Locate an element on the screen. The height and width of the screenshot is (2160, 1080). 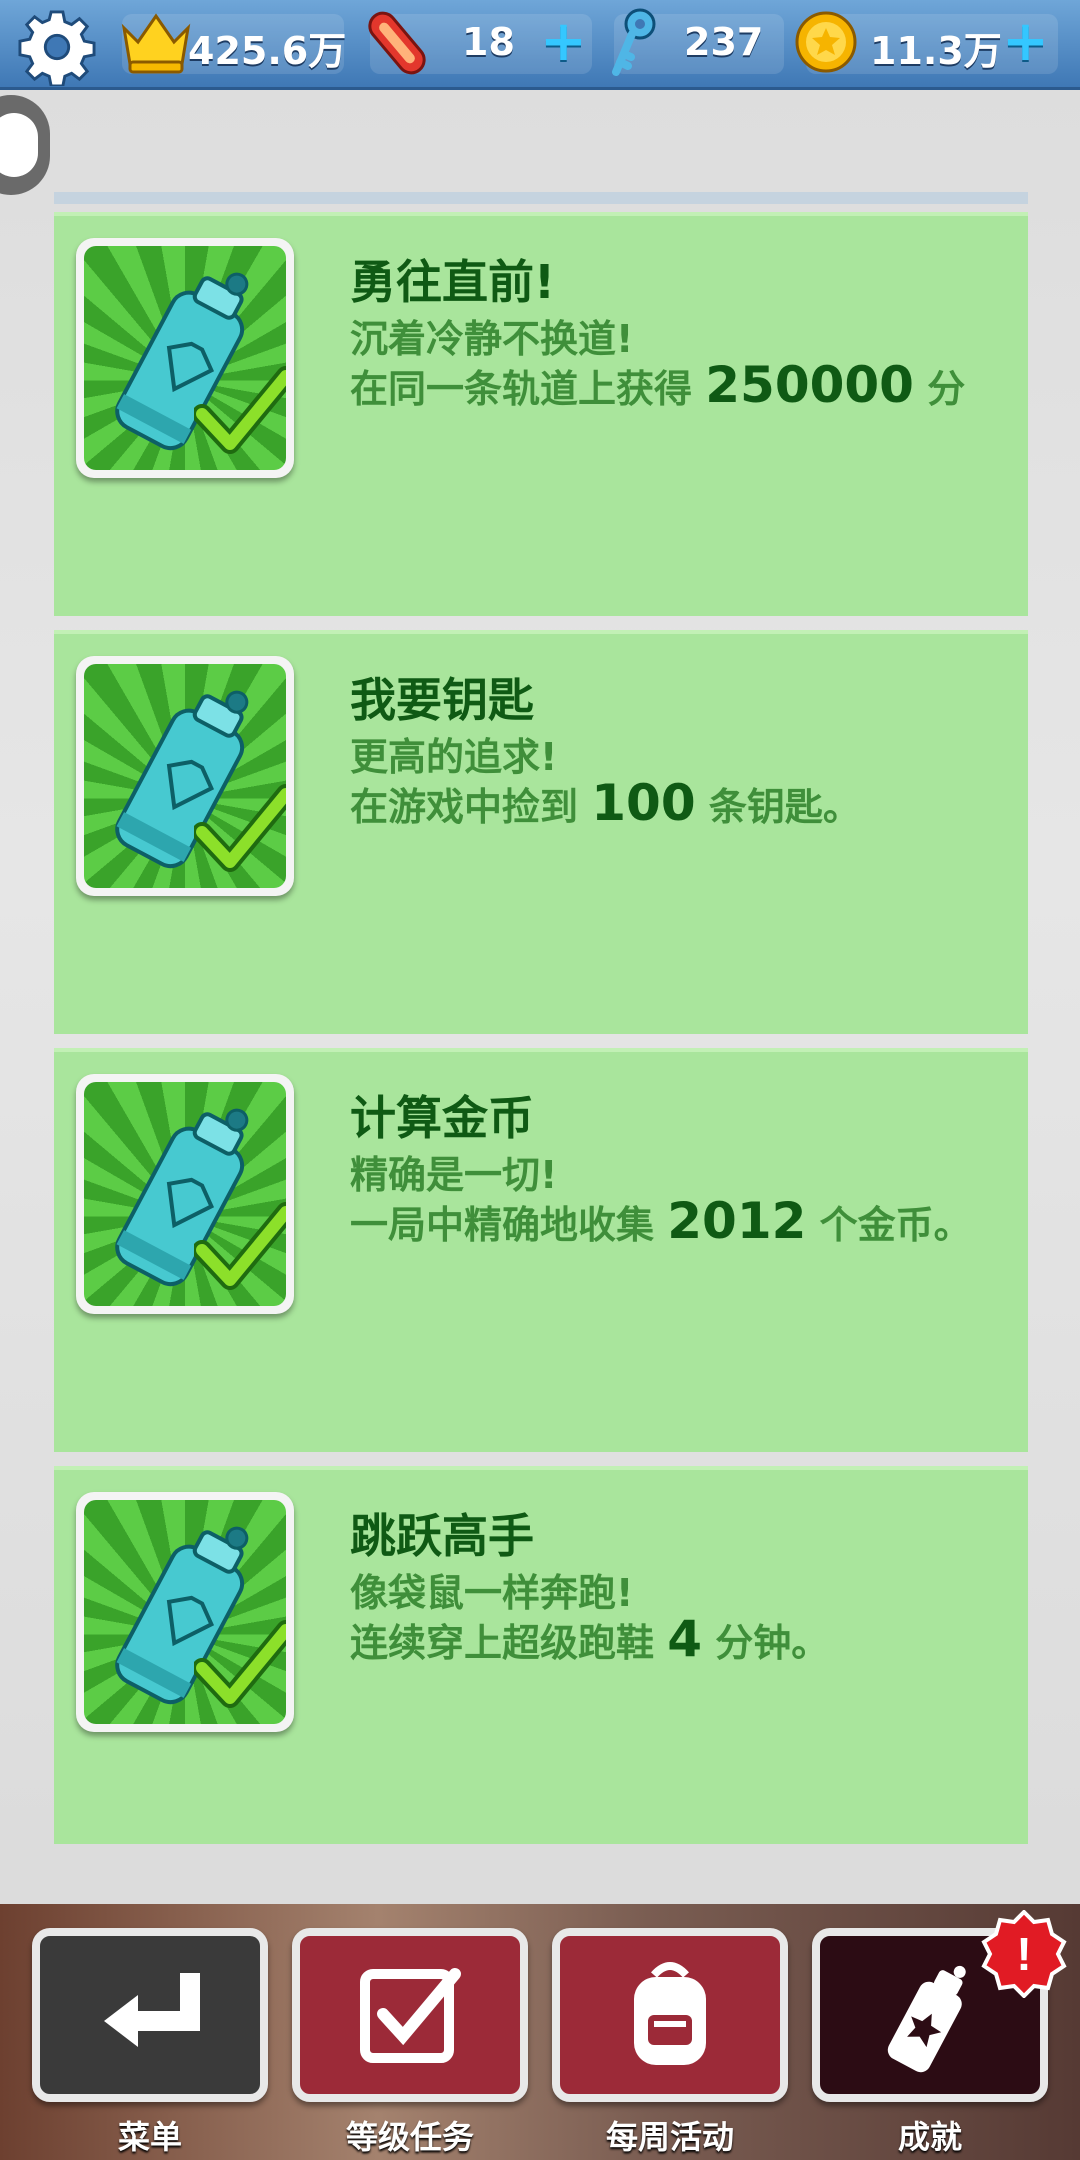
nav-label-menu: 菜单 is located at coordinates (149, 2137).